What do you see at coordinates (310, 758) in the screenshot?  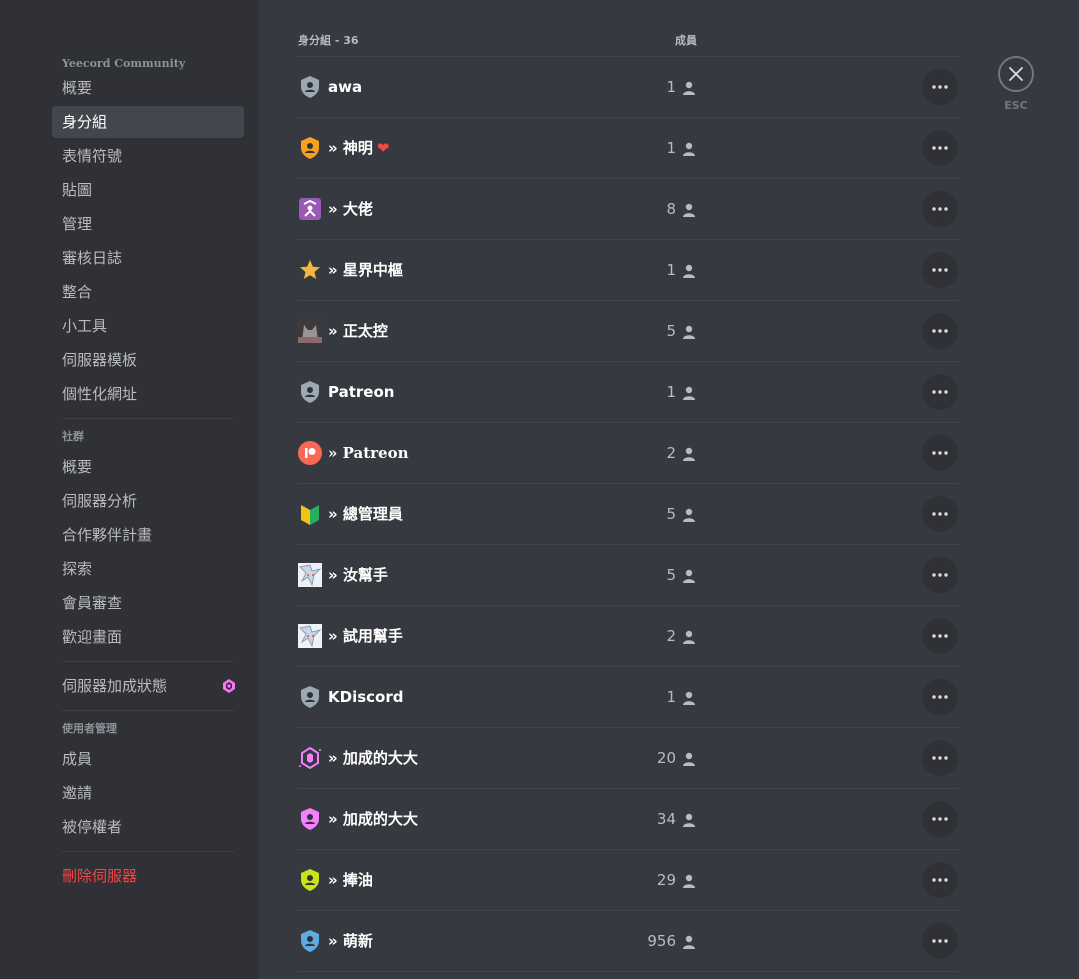 I see `boost-gem-icon` at bounding box center [310, 758].